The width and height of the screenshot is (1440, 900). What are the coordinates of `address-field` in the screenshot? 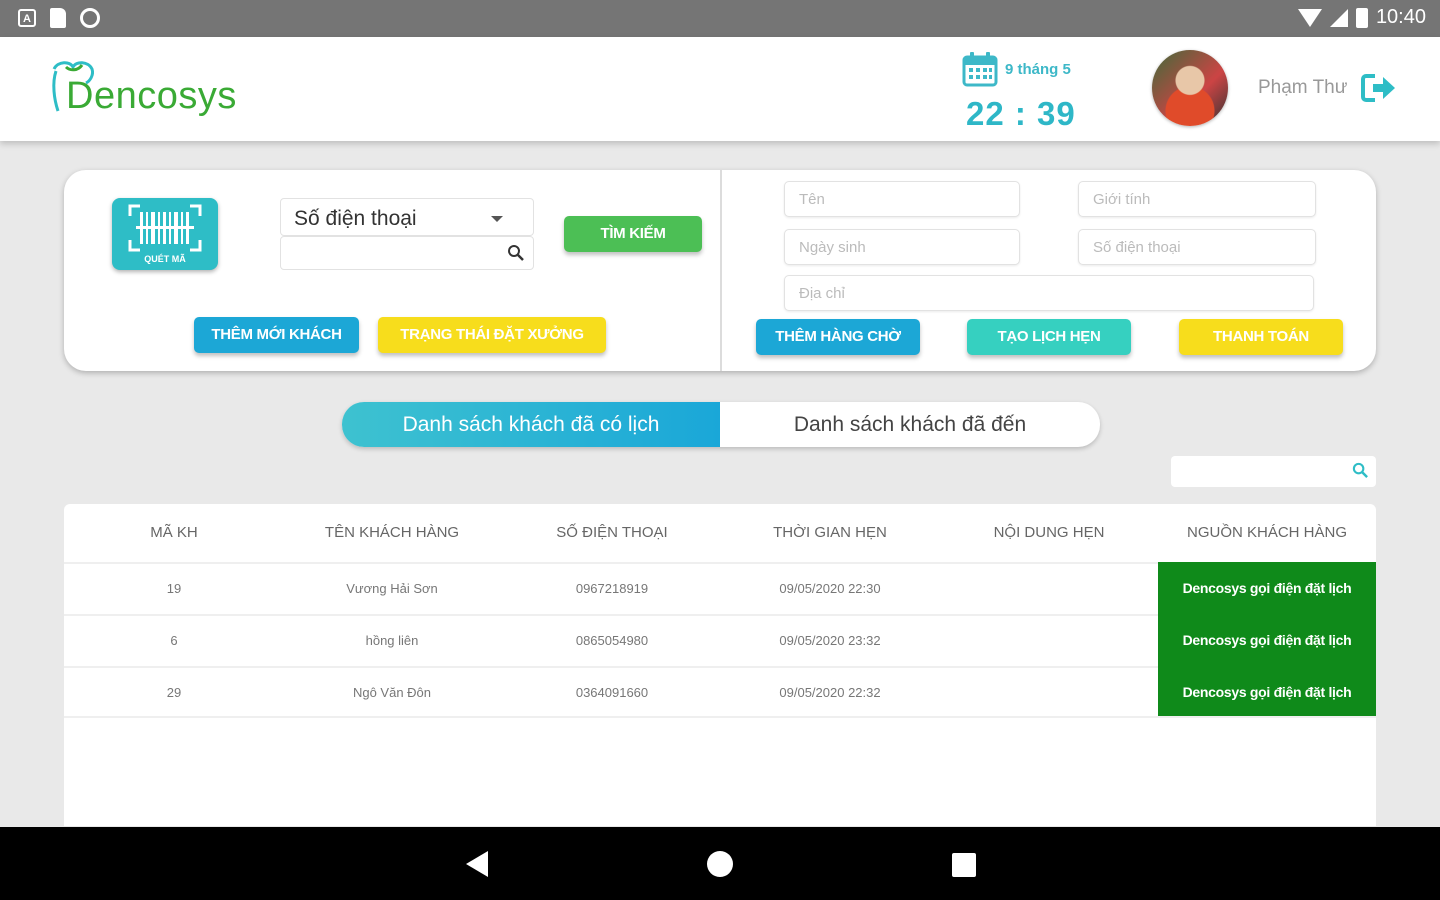 It's located at (1049, 293).